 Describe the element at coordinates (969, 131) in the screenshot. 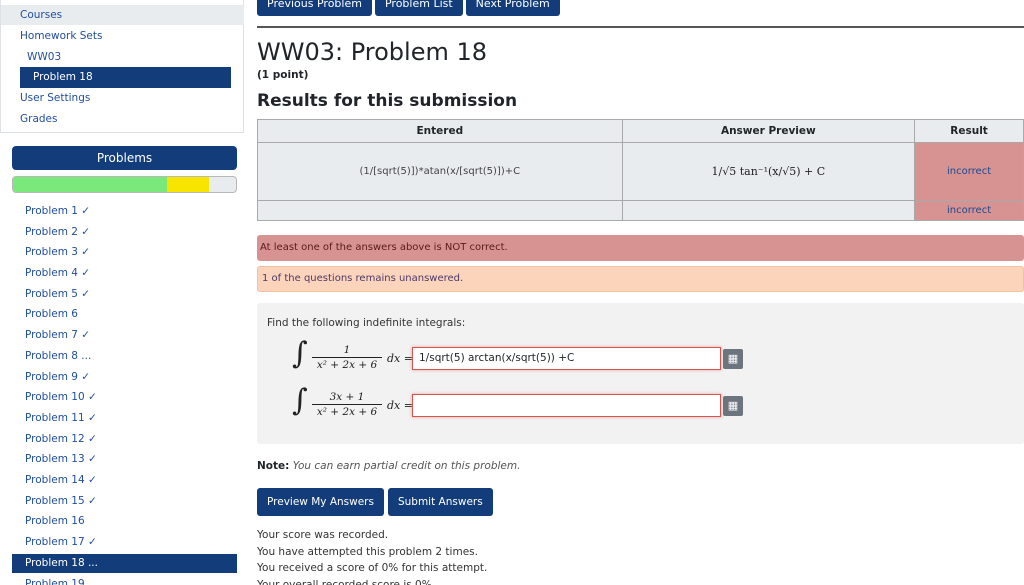

I see `result-header: Result` at that location.